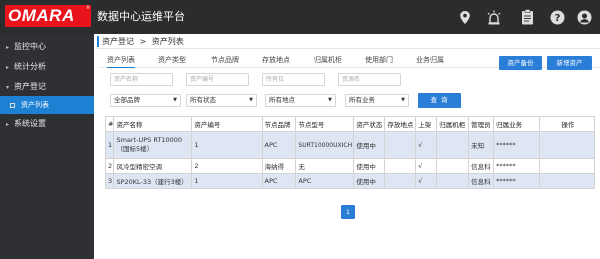  What do you see at coordinates (569, 63) in the screenshot?
I see `add-asset-button: 新增资产` at bounding box center [569, 63].